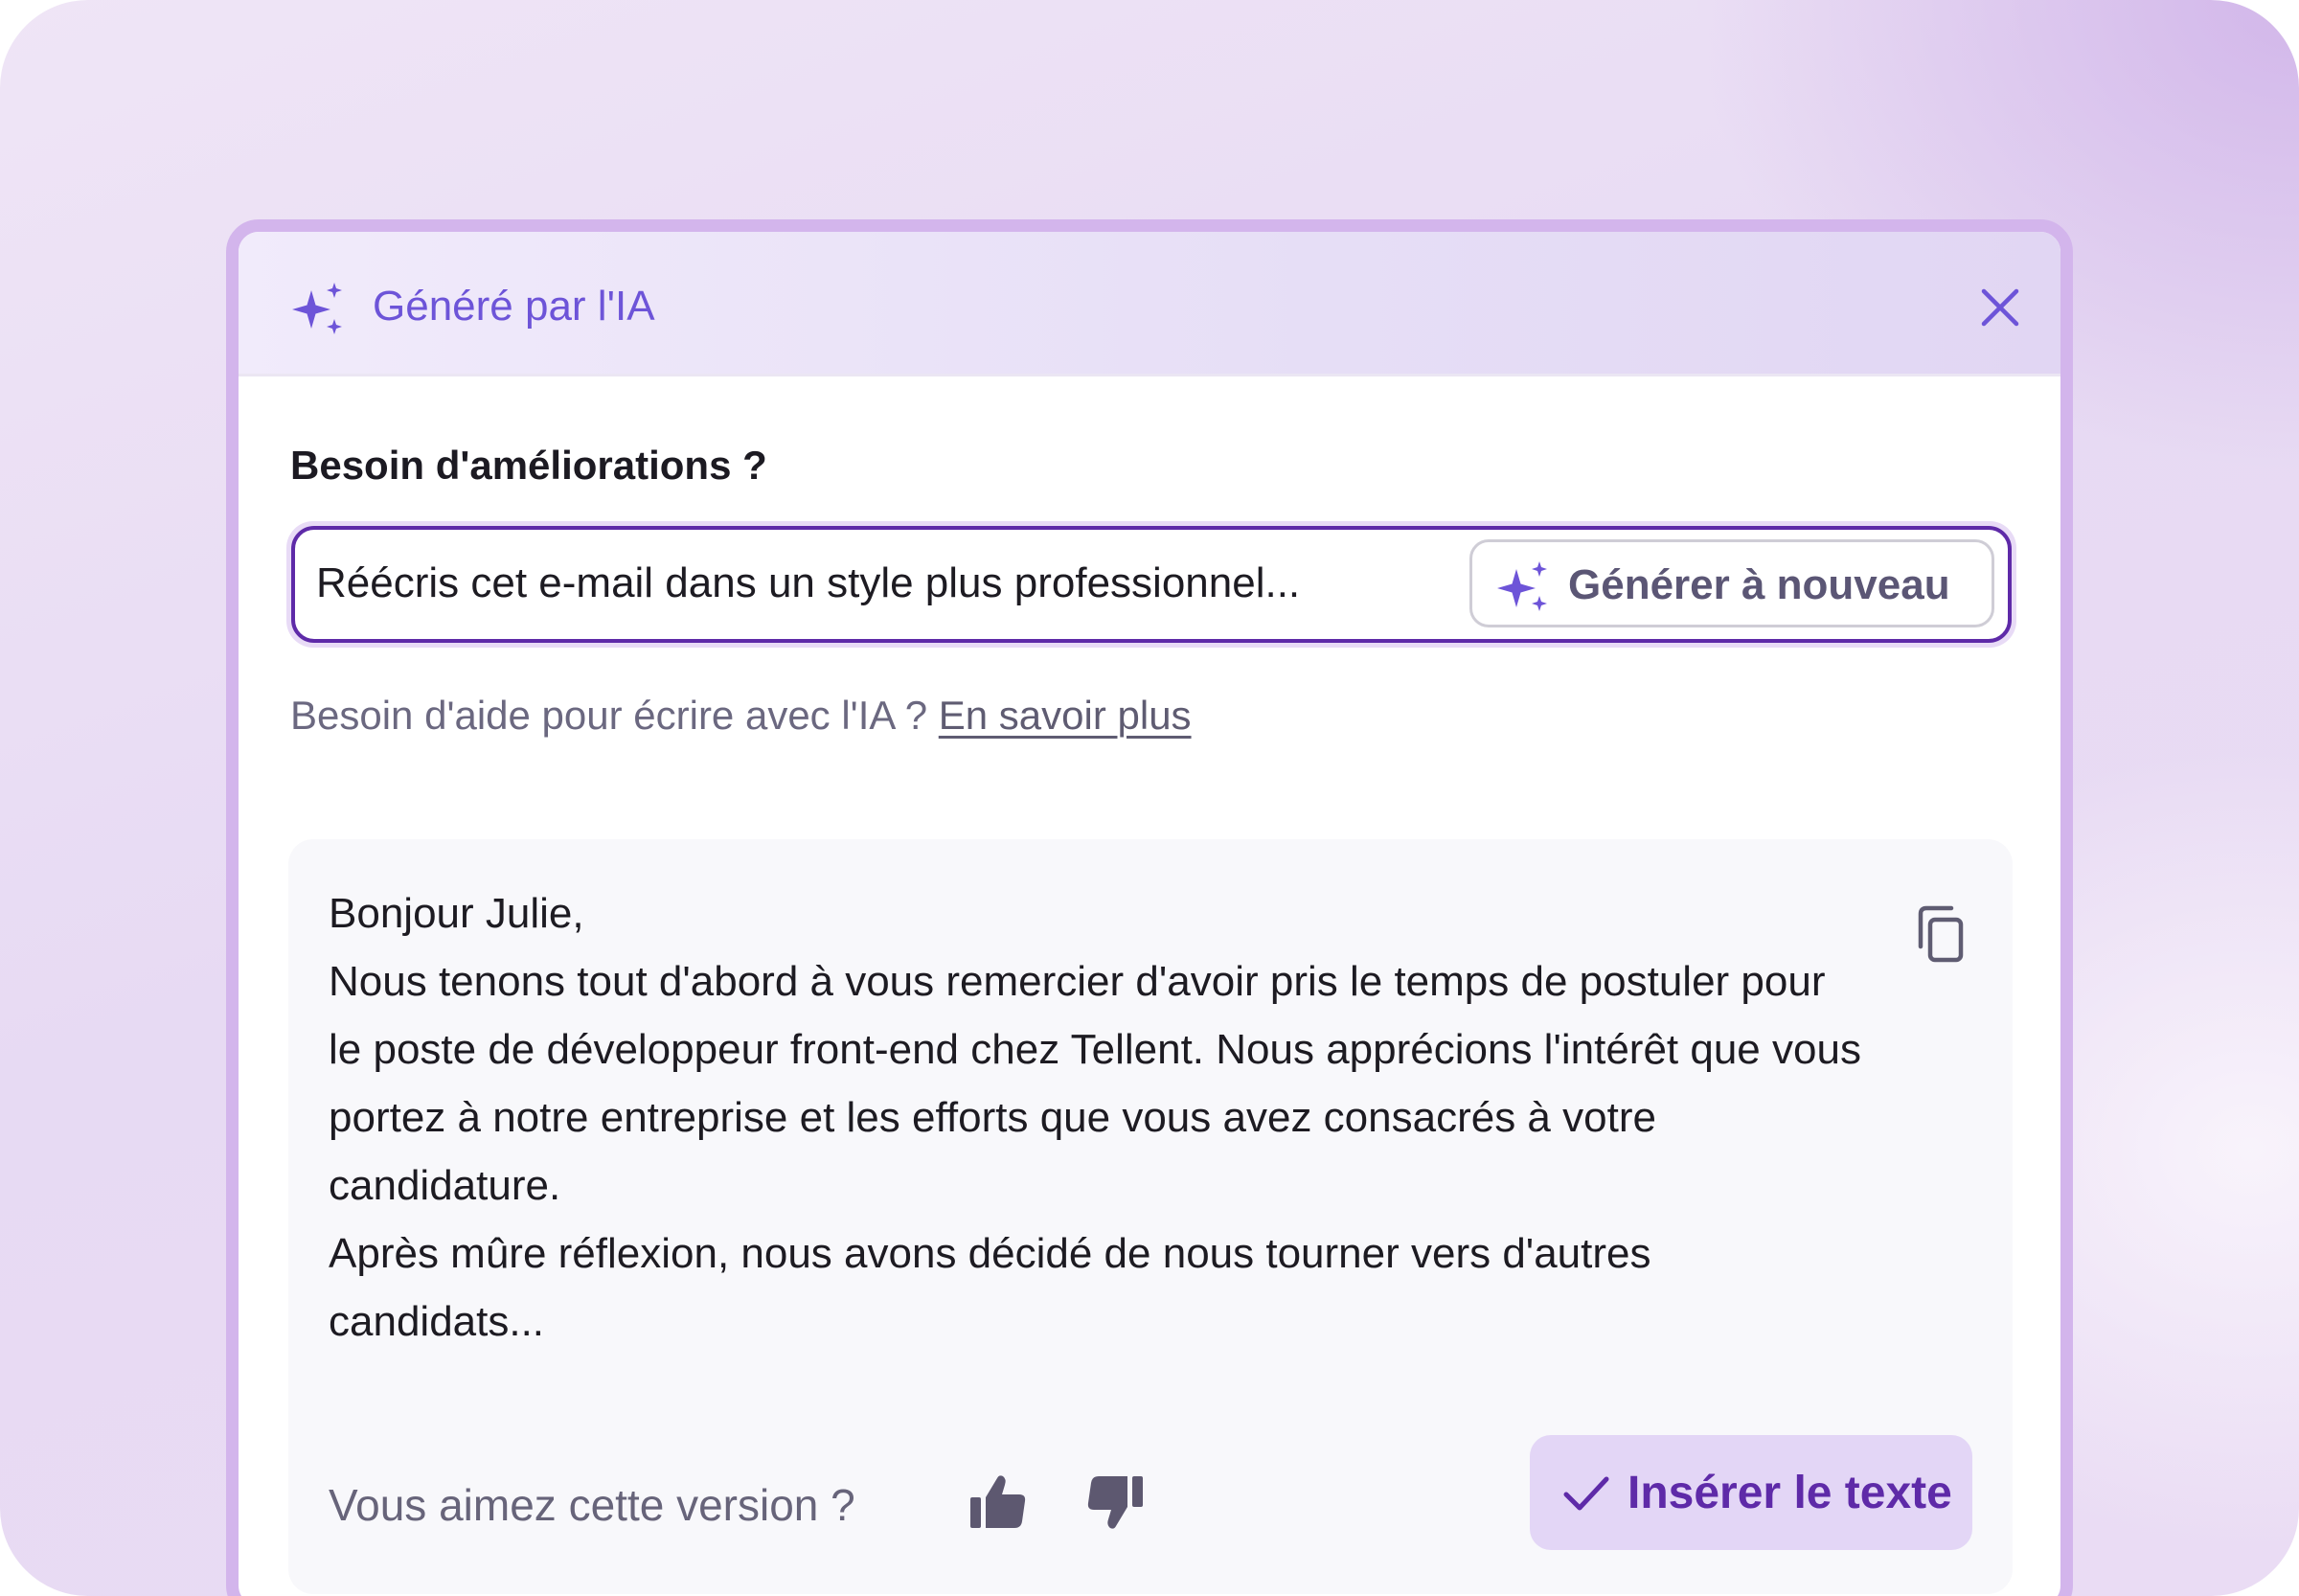 The width and height of the screenshot is (2299, 1596). What do you see at coordinates (528, 465) in the screenshot?
I see `improve-label: Besoin d'améliorations ?` at bounding box center [528, 465].